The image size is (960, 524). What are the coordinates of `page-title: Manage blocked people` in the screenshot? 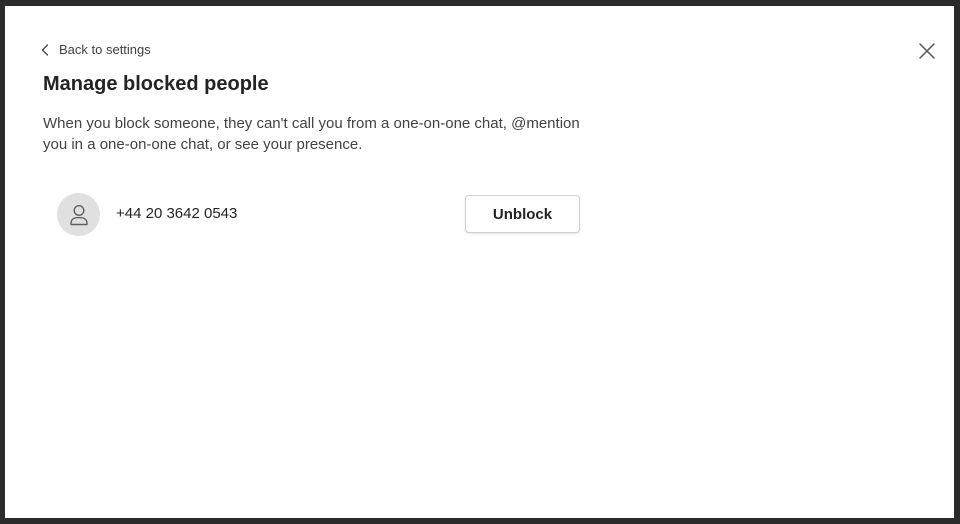 It's located at (156, 84).